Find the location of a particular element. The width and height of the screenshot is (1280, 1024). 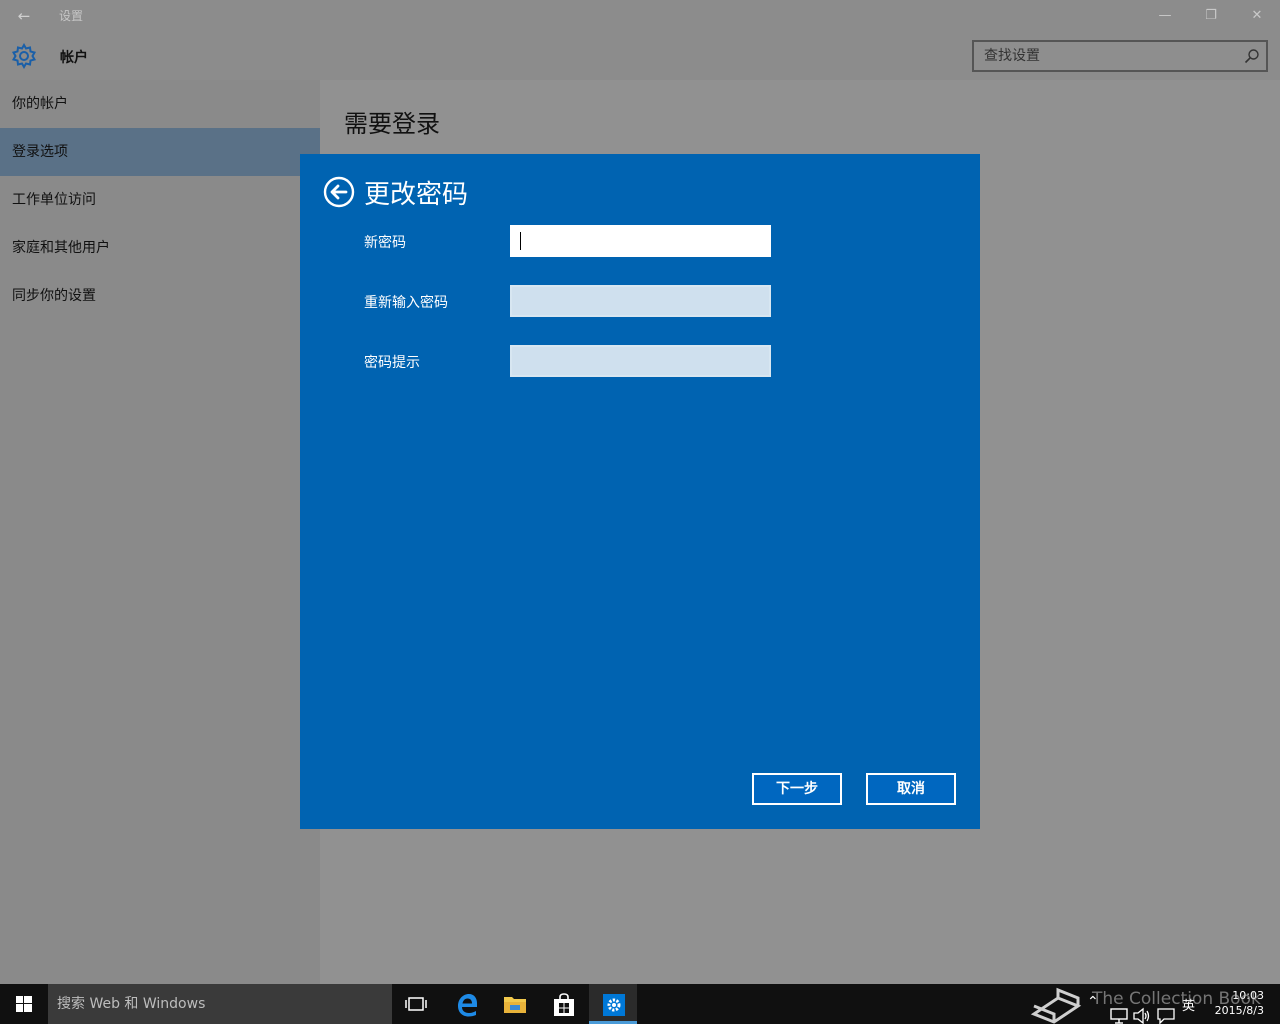

sidebar-item-sync-settings: 同步你的设置 is located at coordinates (160, 296).